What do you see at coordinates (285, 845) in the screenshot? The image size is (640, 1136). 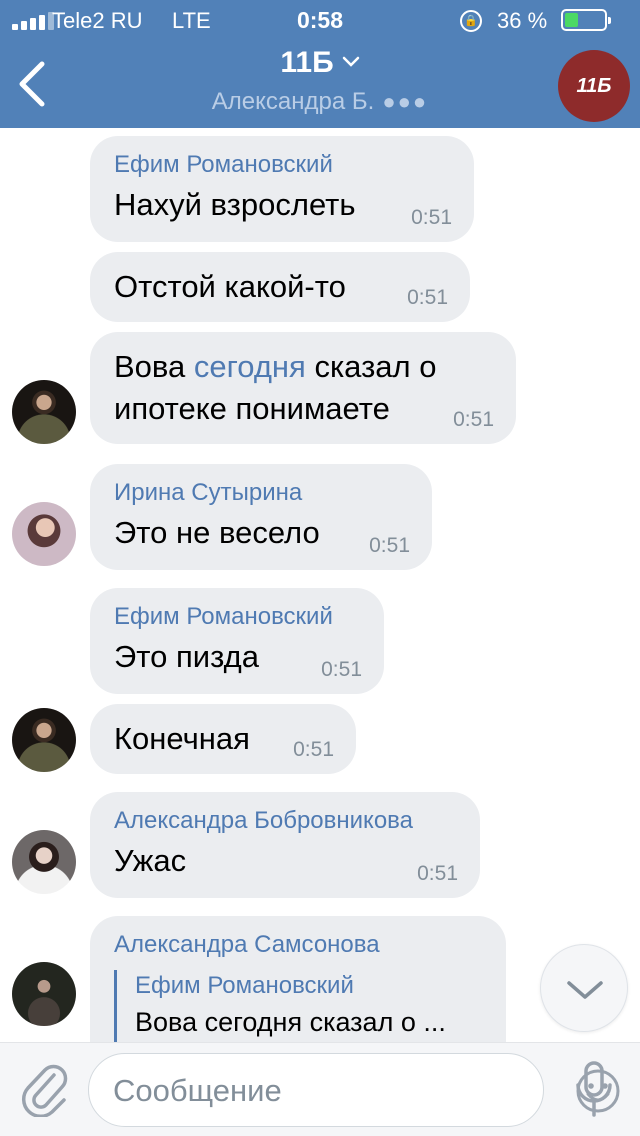 I see `message-bubble: Александра Бобровникова Ужас 0:51` at bounding box center [285, 845].